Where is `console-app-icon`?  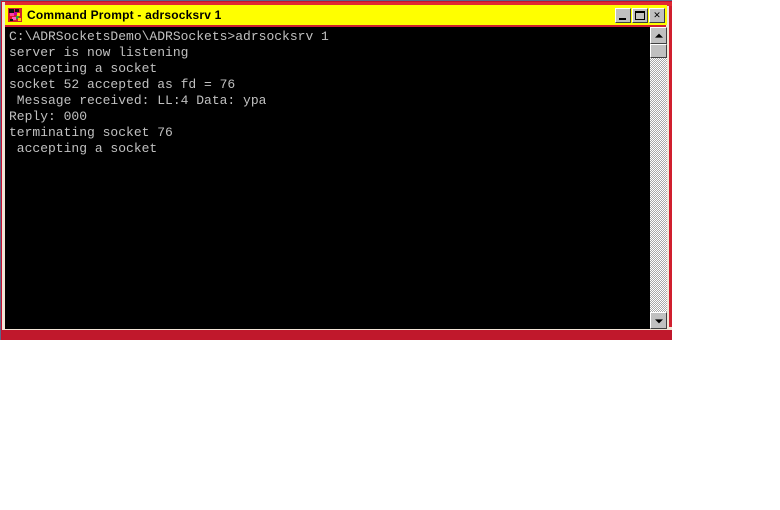
console-app-icon is located at coordinates (15, 15).